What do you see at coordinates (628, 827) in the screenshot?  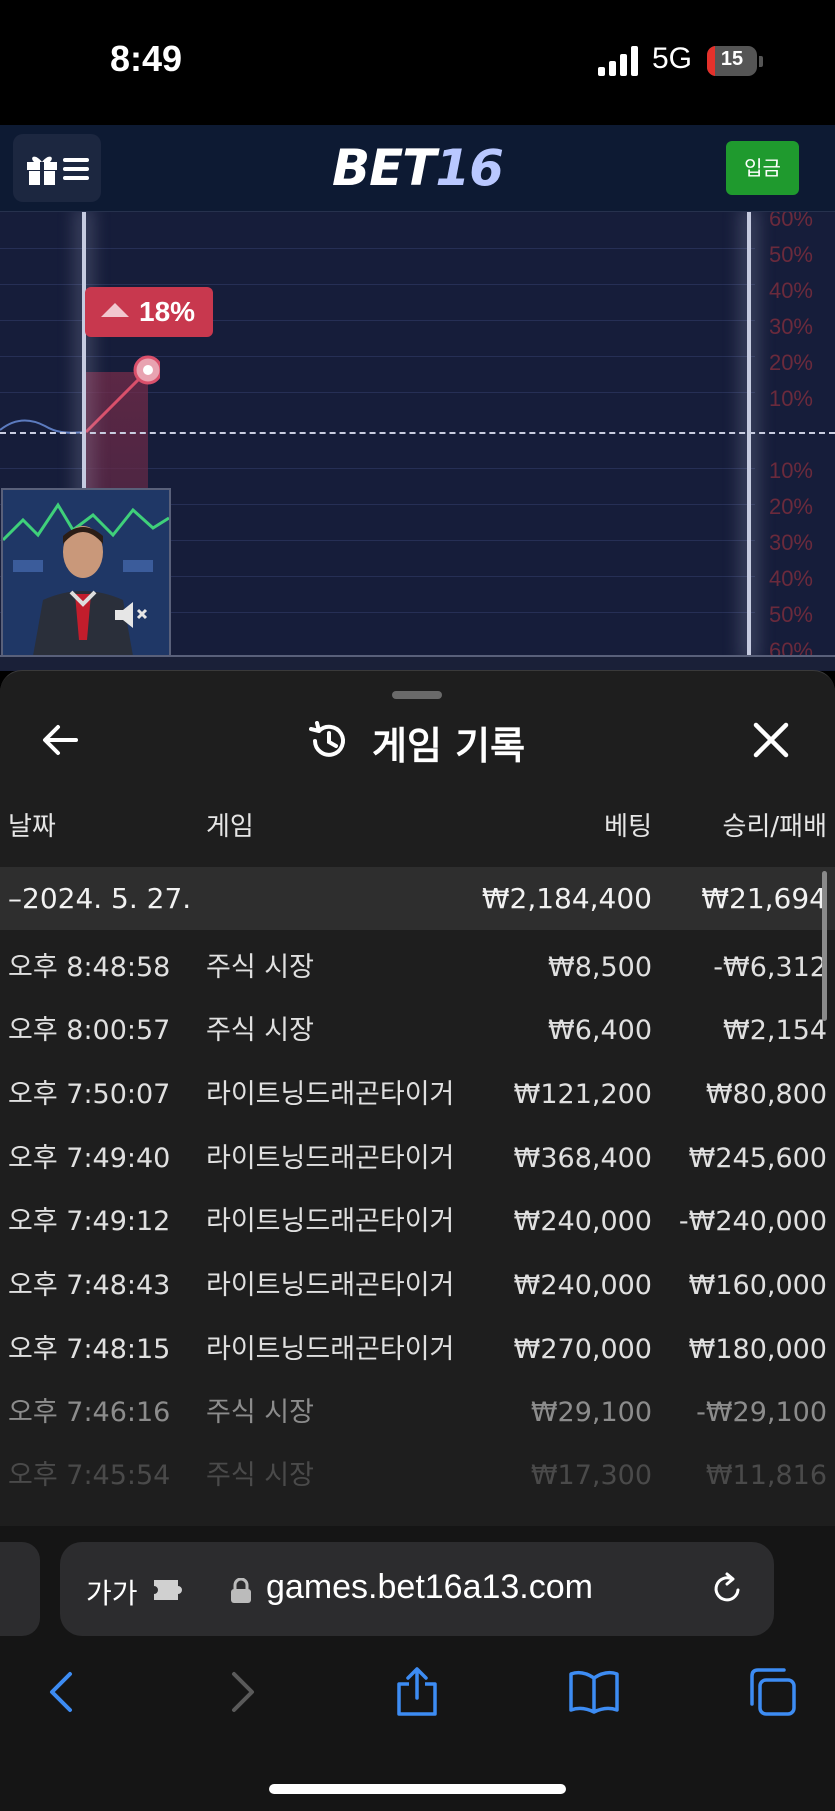 I see `column-bet: 베팅` at bounding box center [628, 827].